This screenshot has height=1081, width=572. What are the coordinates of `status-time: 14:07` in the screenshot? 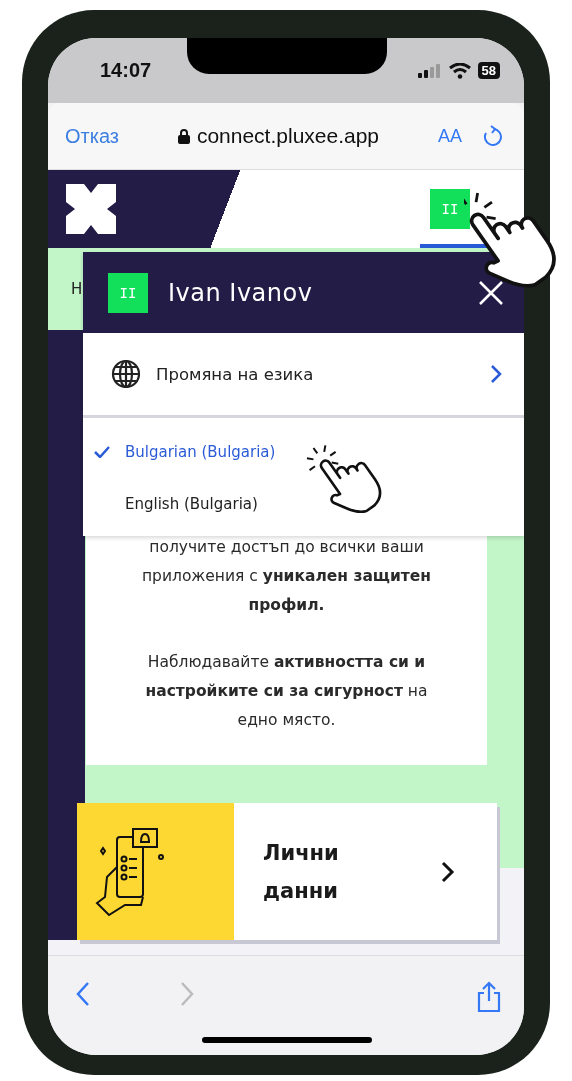 It's located at (126, 70).